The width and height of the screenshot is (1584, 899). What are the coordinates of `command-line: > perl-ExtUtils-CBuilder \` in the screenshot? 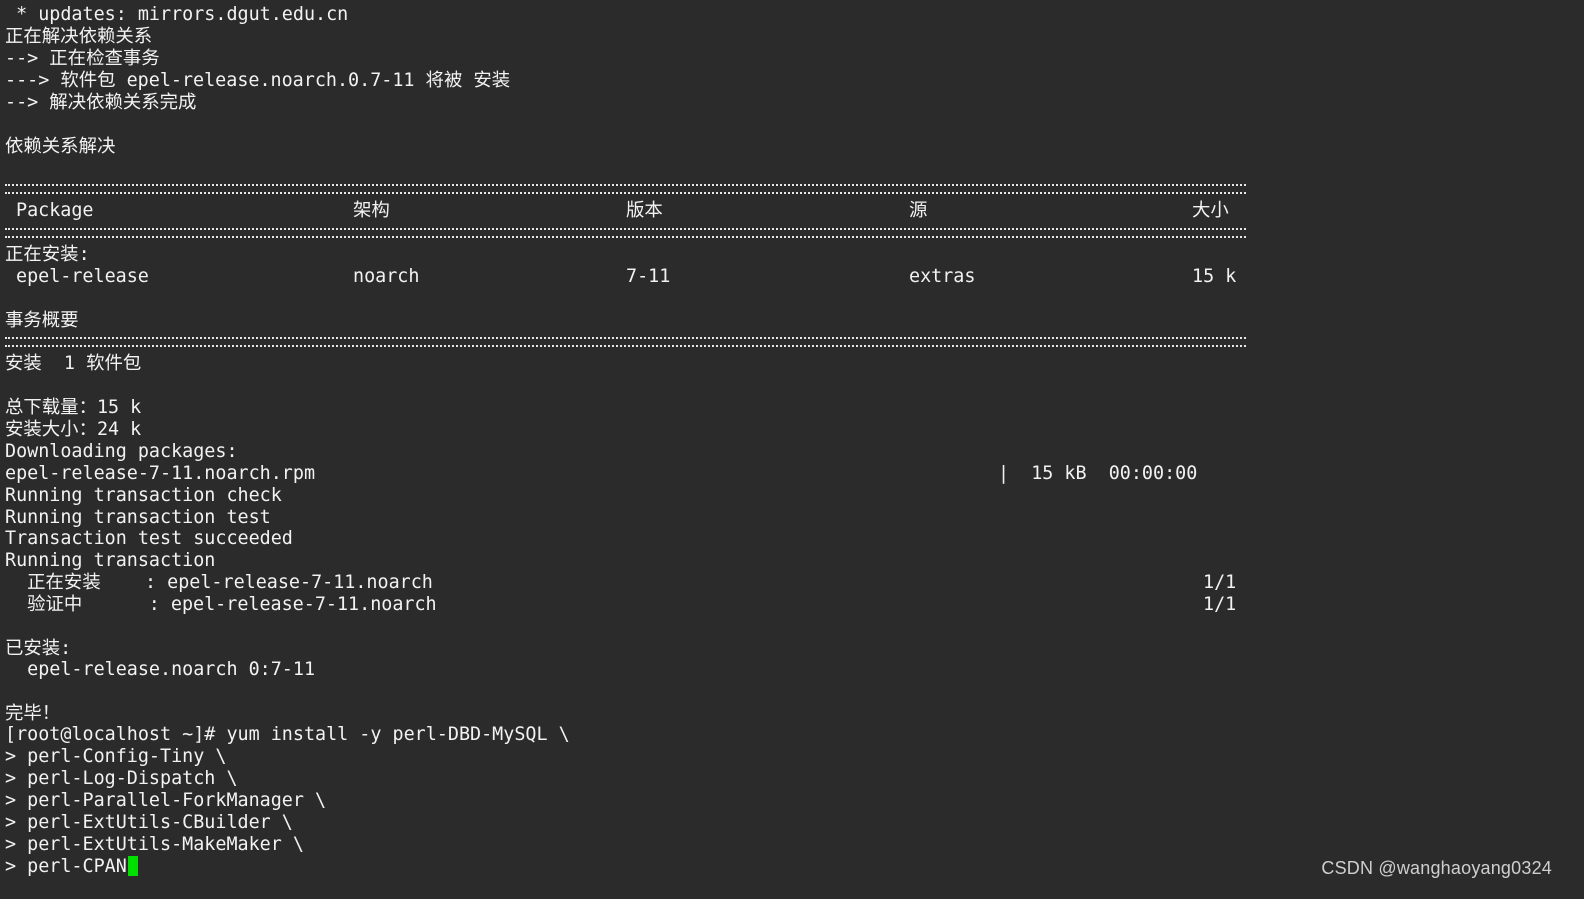 It's located at (149, 822).